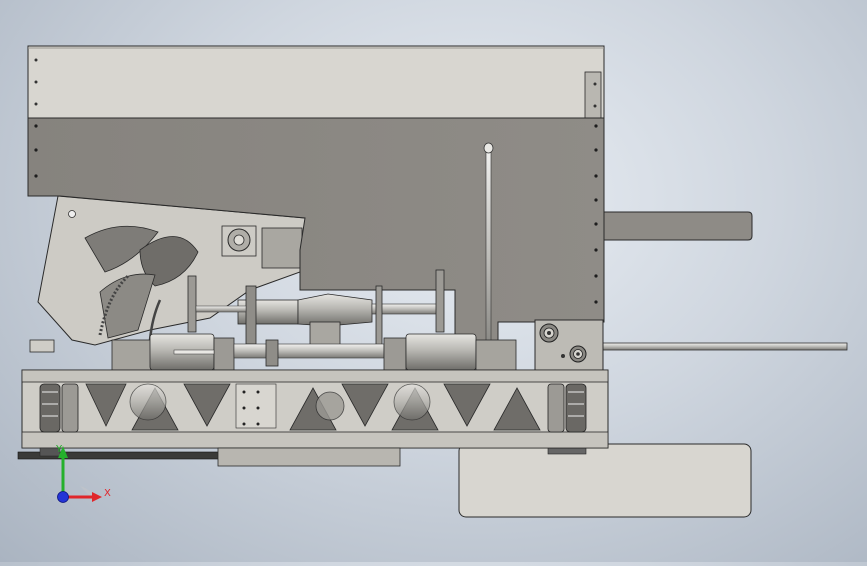  What do you see at coordinates (569, 345) in the screenshot?
I see `mount-block` at bounding box center [569, 345].